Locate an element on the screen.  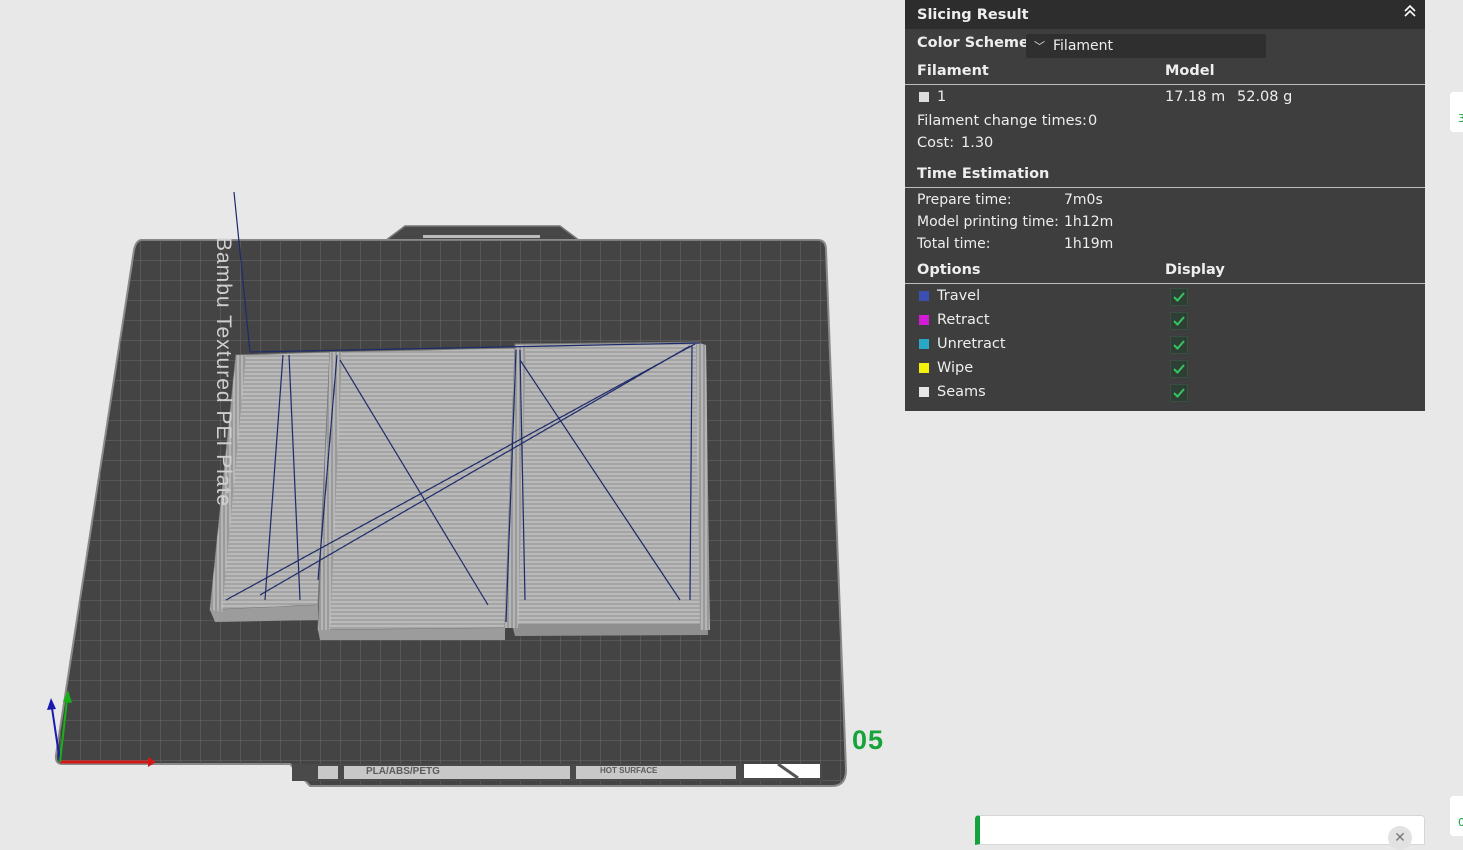
seams-display-checkbox is located at coordinates (1179, 393).